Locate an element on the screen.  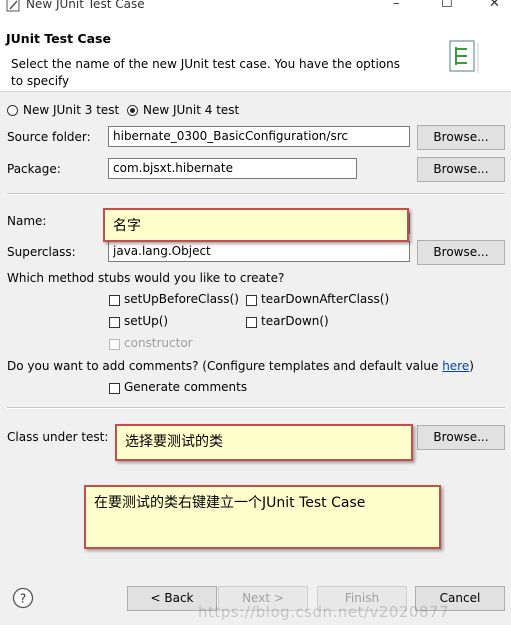
help-icon: ? is located at coordinates (23, 598).